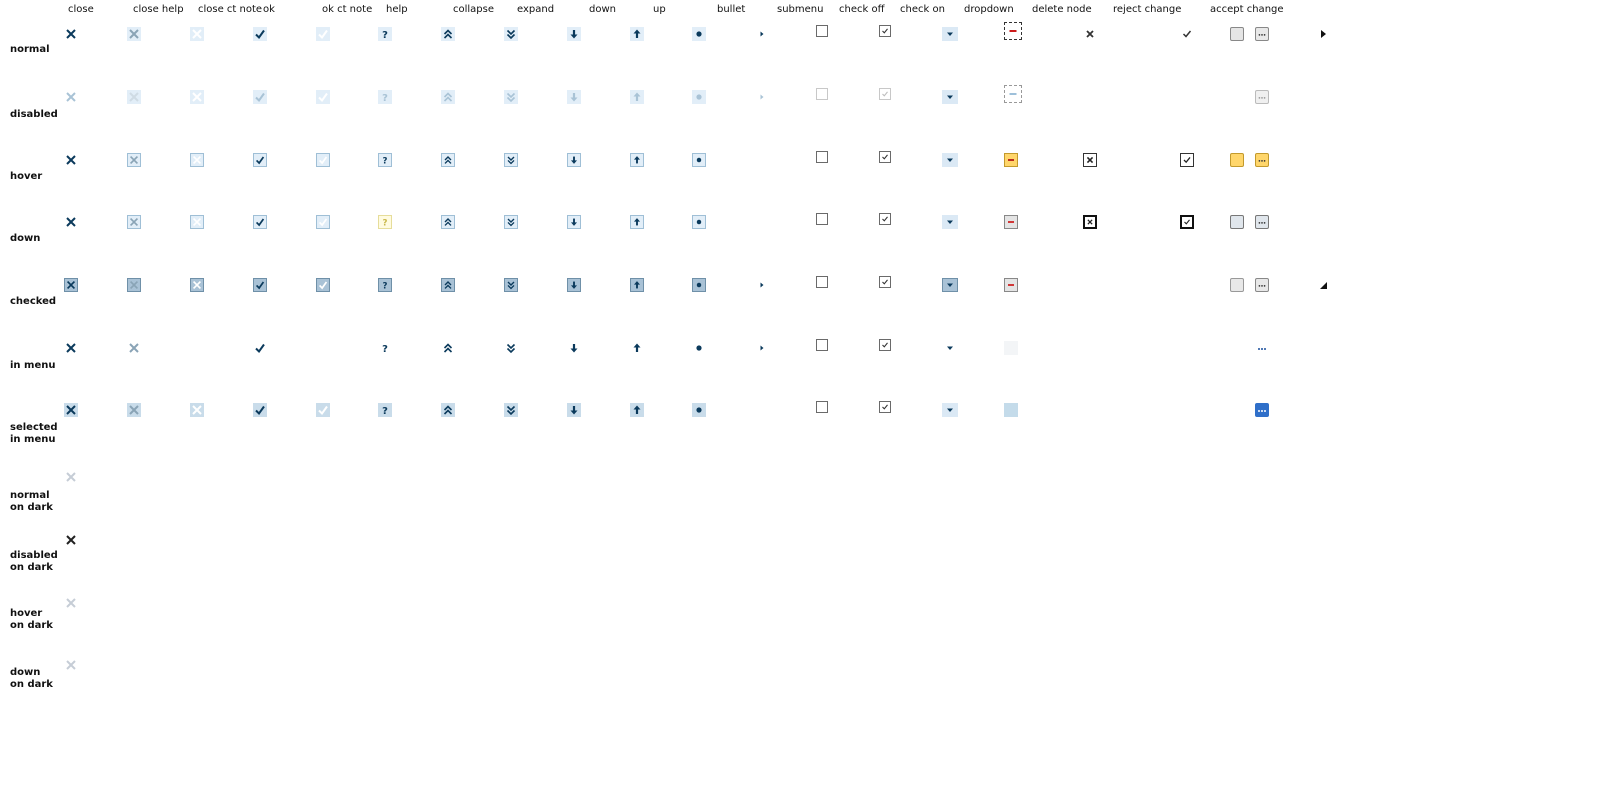 Image resolution: width=1600 pixels, height=800 pixels. What do you see at coordinates (762, 348) in the screenshot?
I see `in-menu-submenu-icon` at bounding box center [762, 348].